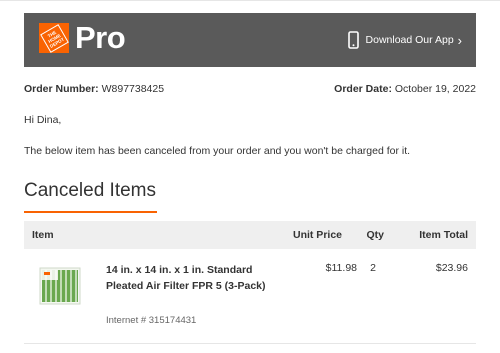 This screenshot has width=500, height=353. I want to click on download-app-link: Download Our App ›, so click(404, 40).